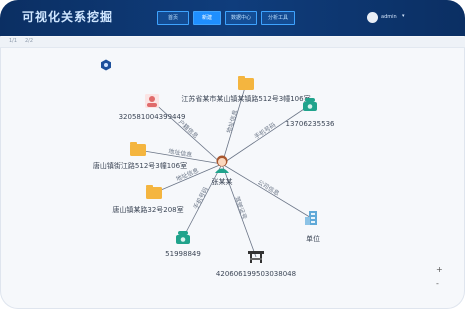 This screenshot has width=465, height=309. Describe the element at coordinates (13, 41) in the screenshot. I see `breadcrumb-item: 1/1` at that location.